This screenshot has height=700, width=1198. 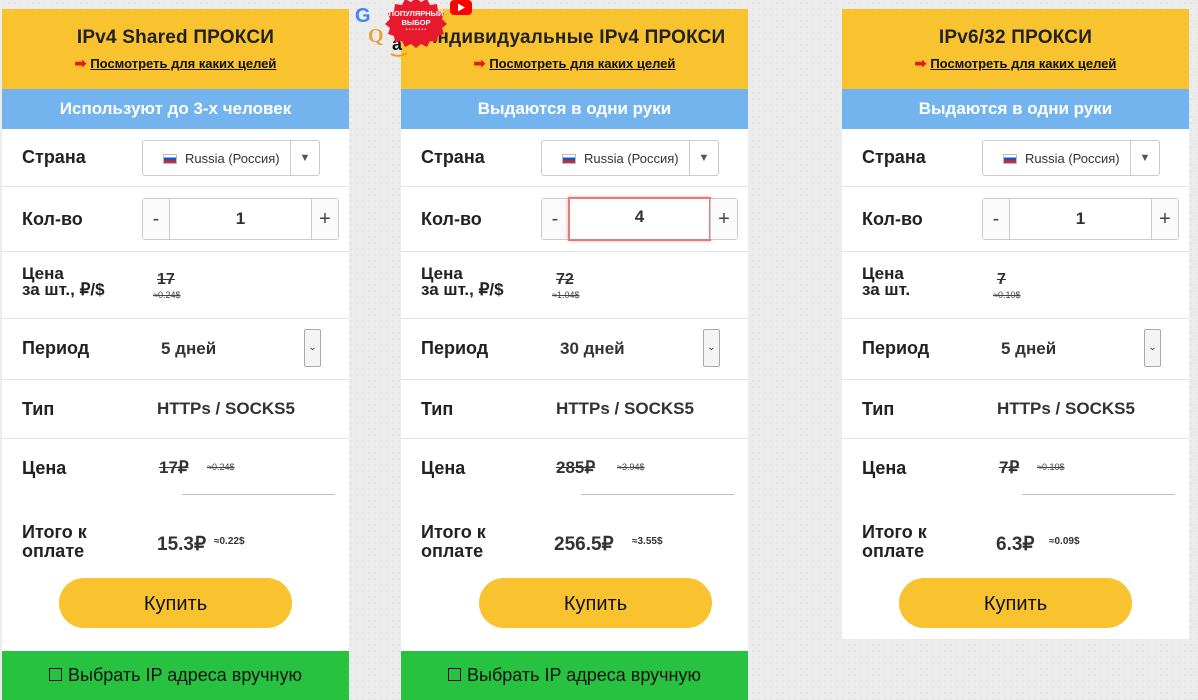 I want to click on price-value: 7₽, so click(x=1009, y=467).